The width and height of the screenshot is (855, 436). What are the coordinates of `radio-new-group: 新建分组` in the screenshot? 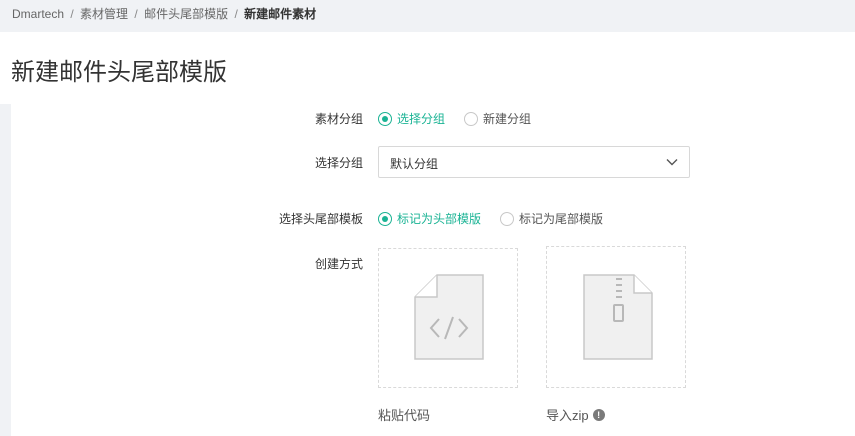 It's located at (497, 118).